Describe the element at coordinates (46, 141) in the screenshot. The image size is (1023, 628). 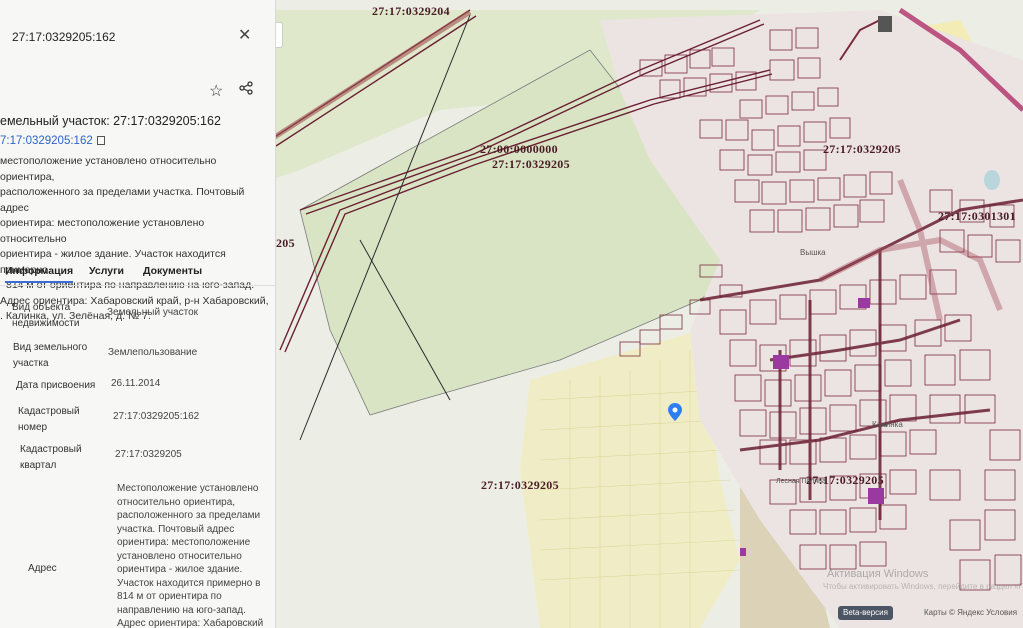
I see `object-link-text: 7:17:0329205:162` at that location.